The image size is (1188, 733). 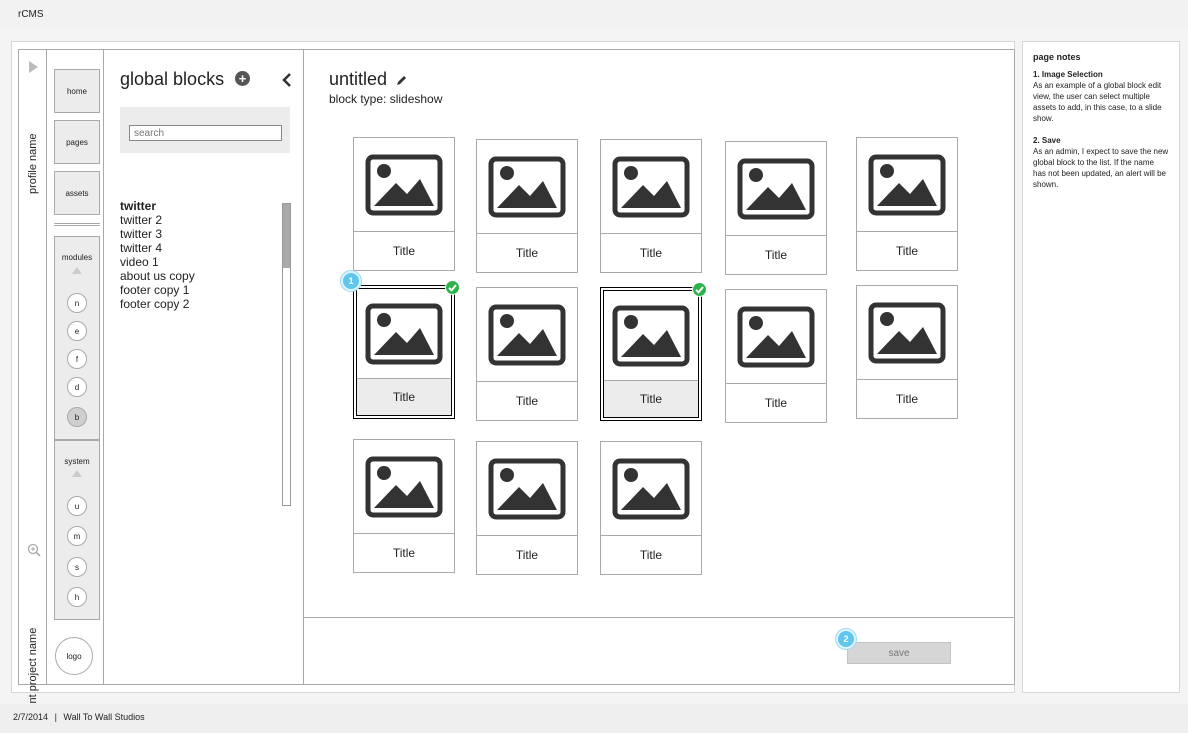 What do you see at coordinates (32, 384) in the screenshot?
I see `side-rail: profile name client project name` at bounding box center [32, 384].